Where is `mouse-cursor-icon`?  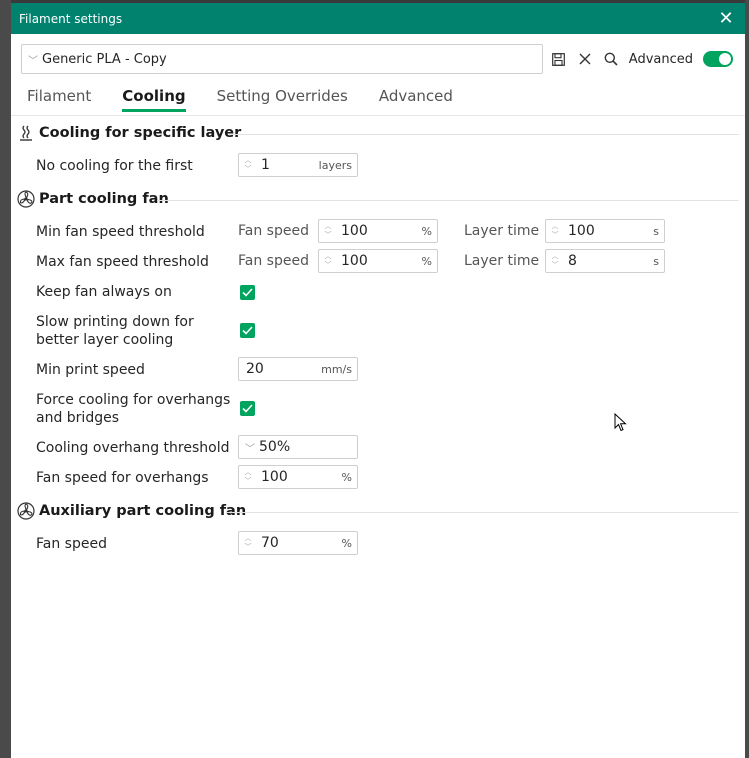 mouse-cursor-icon is located at coordinates (620, 422).